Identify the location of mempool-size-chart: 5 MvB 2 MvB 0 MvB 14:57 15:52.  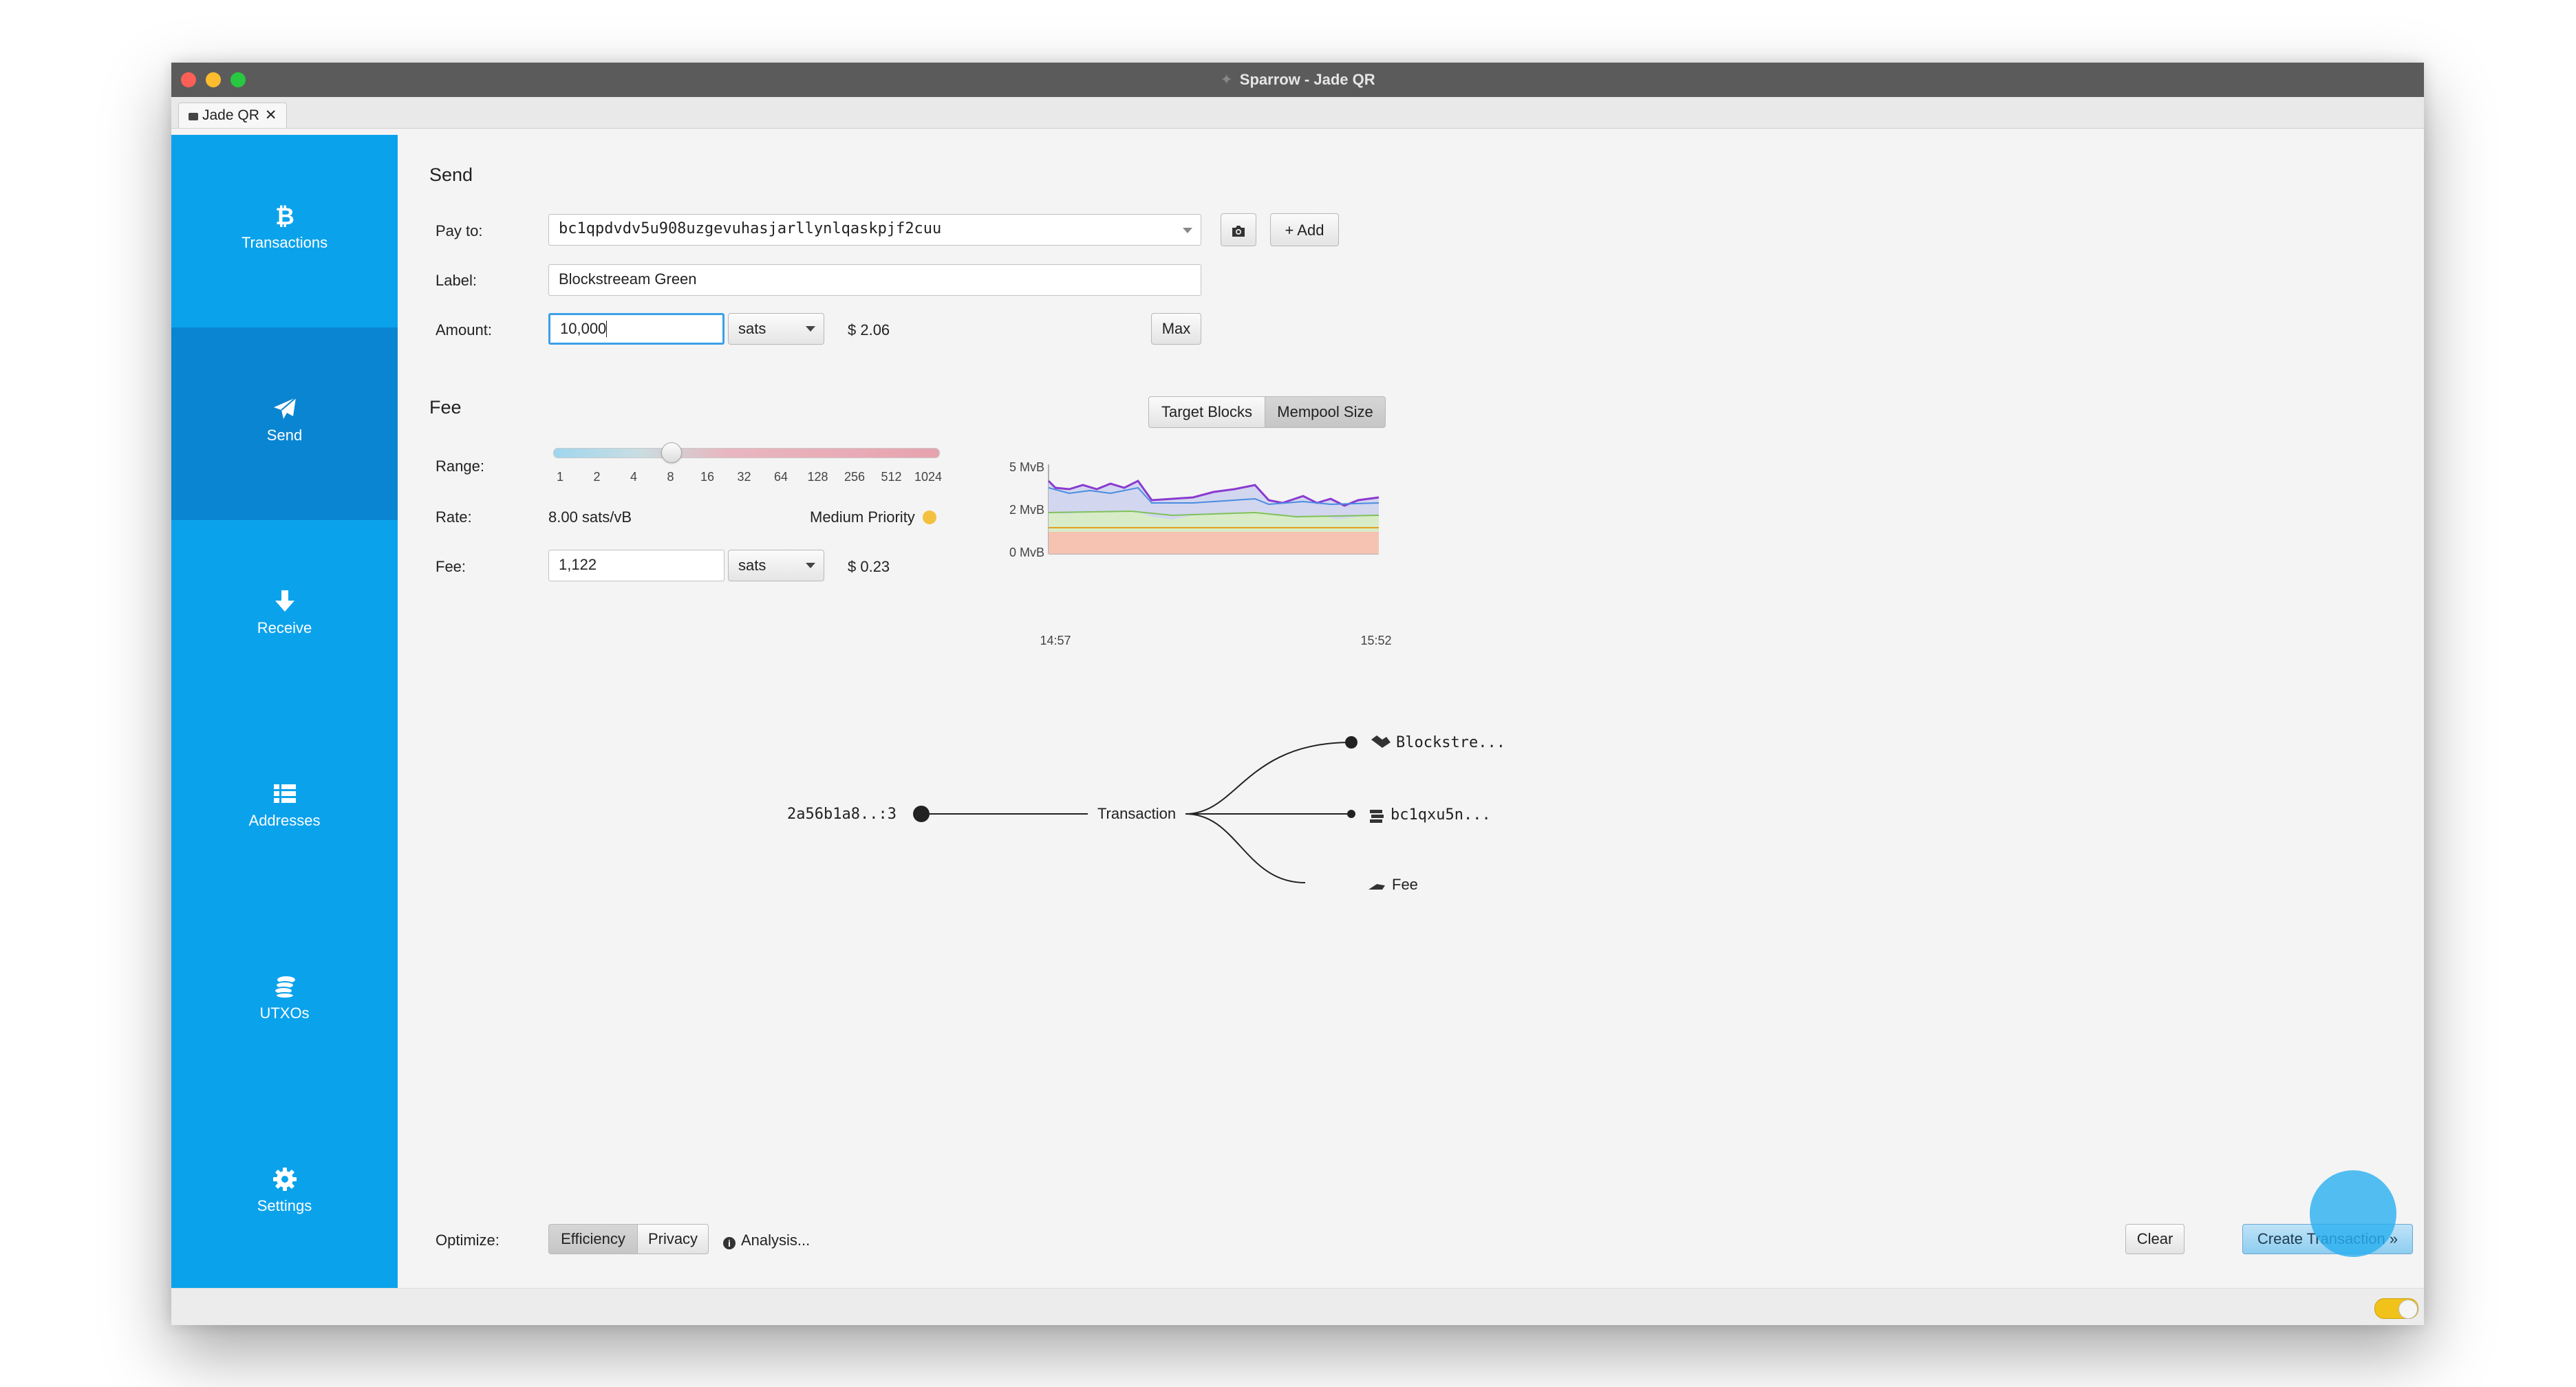
(1200, 553).